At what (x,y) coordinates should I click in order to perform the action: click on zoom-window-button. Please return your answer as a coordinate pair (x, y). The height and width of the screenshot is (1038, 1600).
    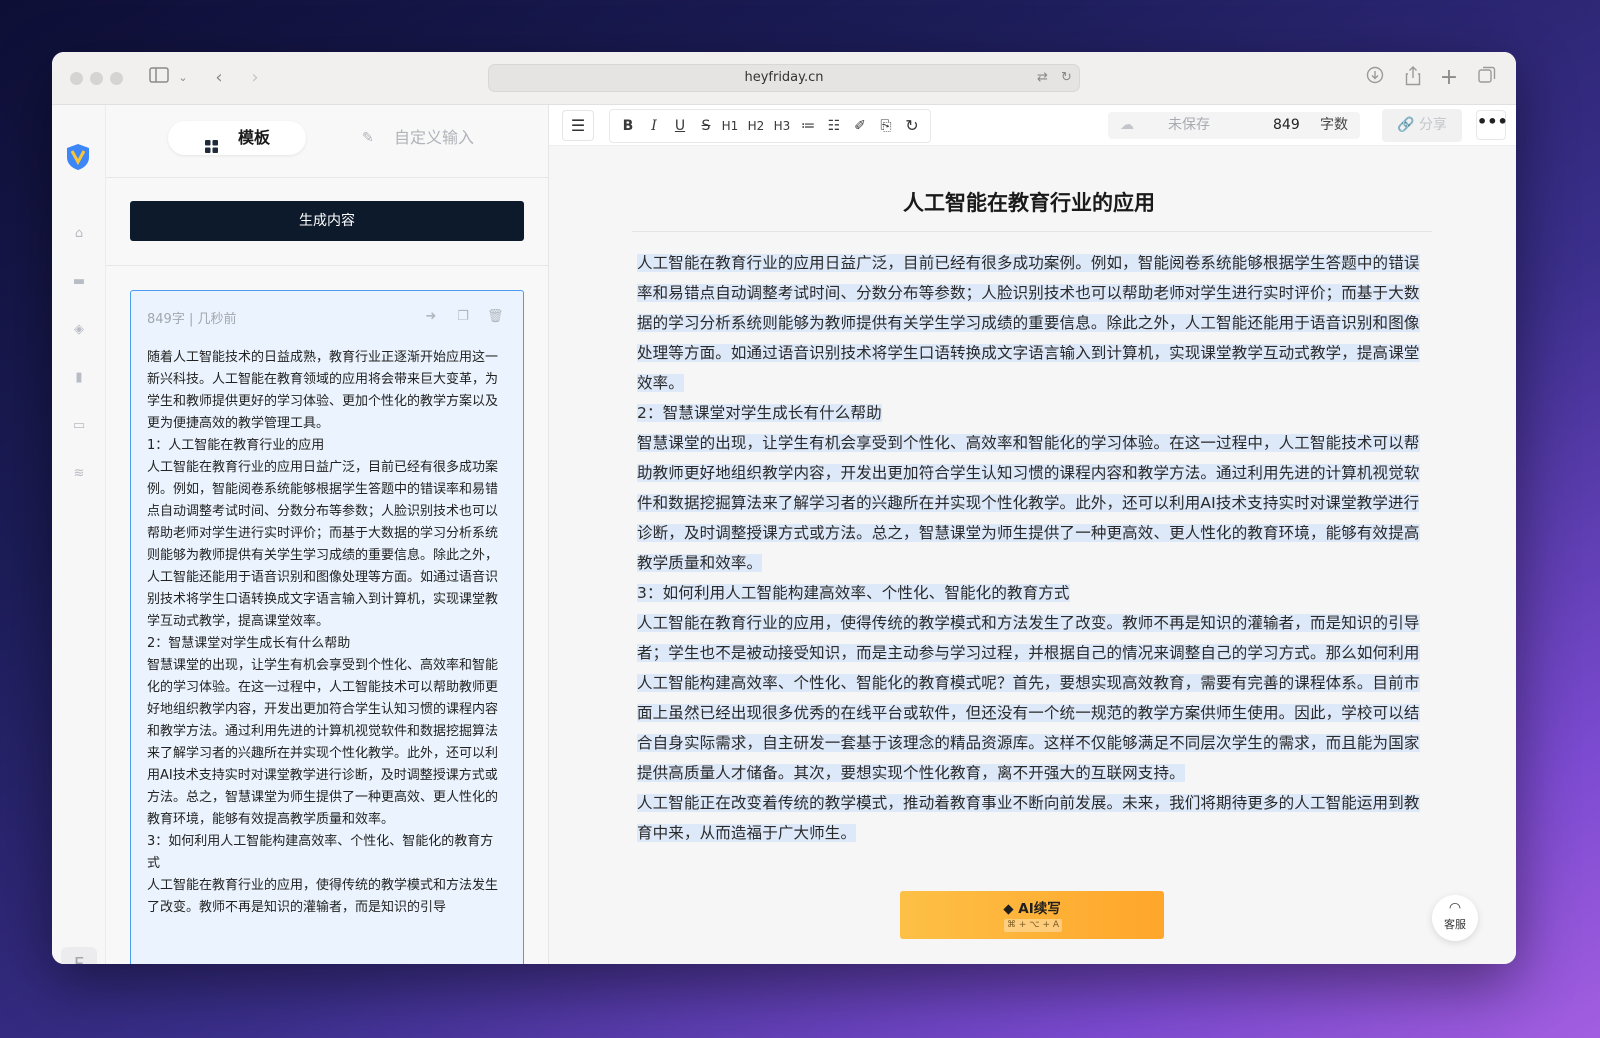
    Looking at the image, I should click on (116, 78).